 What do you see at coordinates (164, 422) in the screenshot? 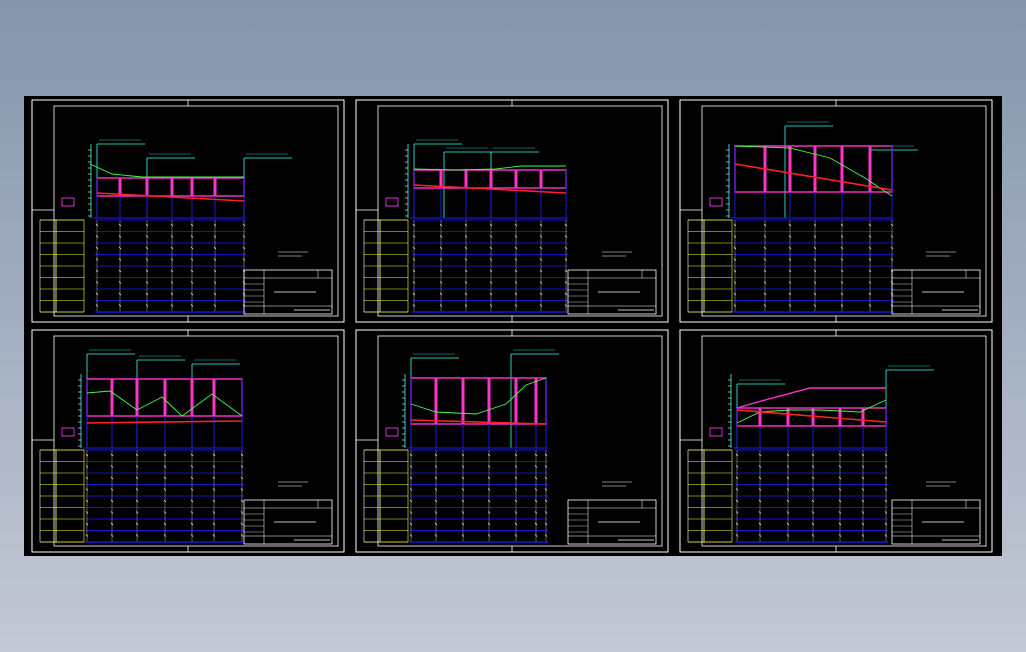
I see `design-line` at bounding box center [164, 422].